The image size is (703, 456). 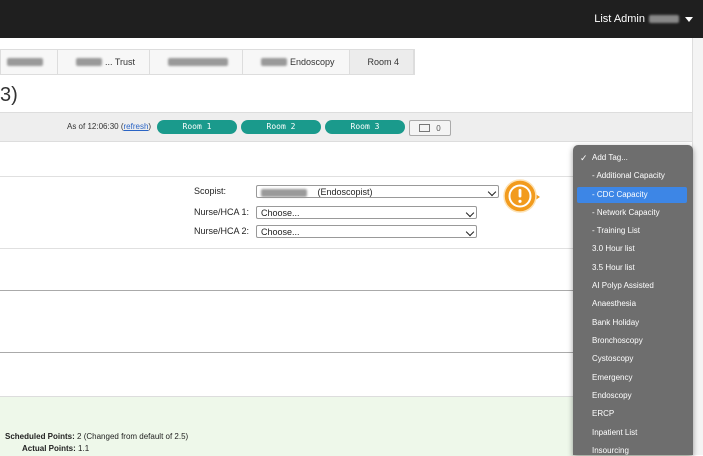 I want to click on tag-option: 3.0 Hour list, so click(x=632, y=249).